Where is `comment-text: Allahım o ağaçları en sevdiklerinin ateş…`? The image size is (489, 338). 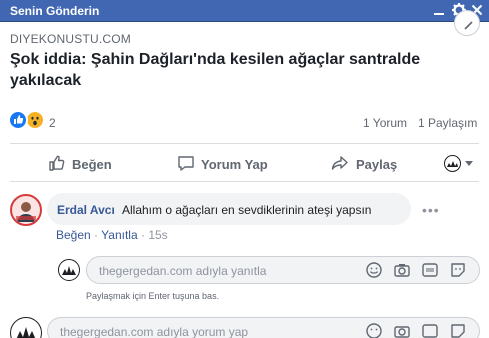
comment-text: Allahım o ağaçları en sevdiklerinin ateş… is located at coordinates (247, 210).